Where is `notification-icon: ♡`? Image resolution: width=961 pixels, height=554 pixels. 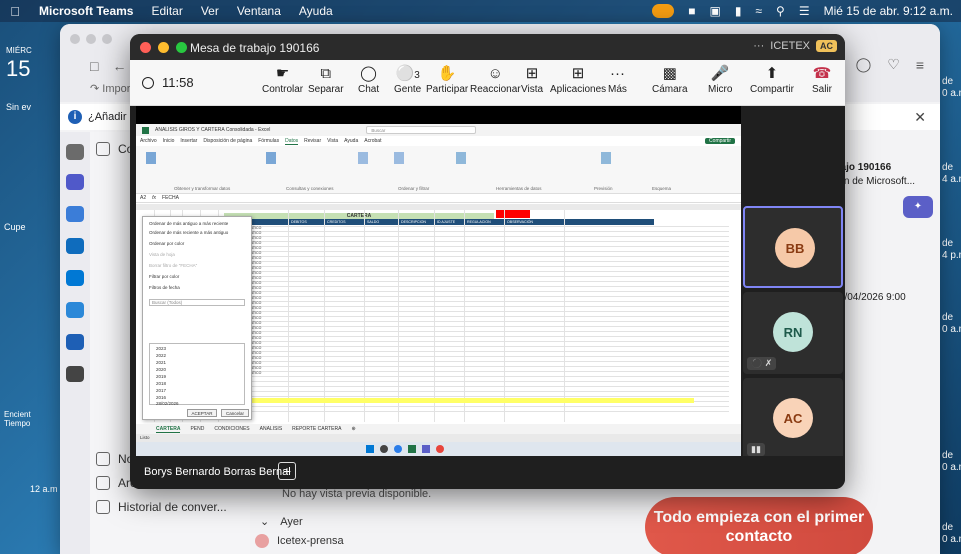
notification-icon: ♡ is located at coordinates (893, 64).